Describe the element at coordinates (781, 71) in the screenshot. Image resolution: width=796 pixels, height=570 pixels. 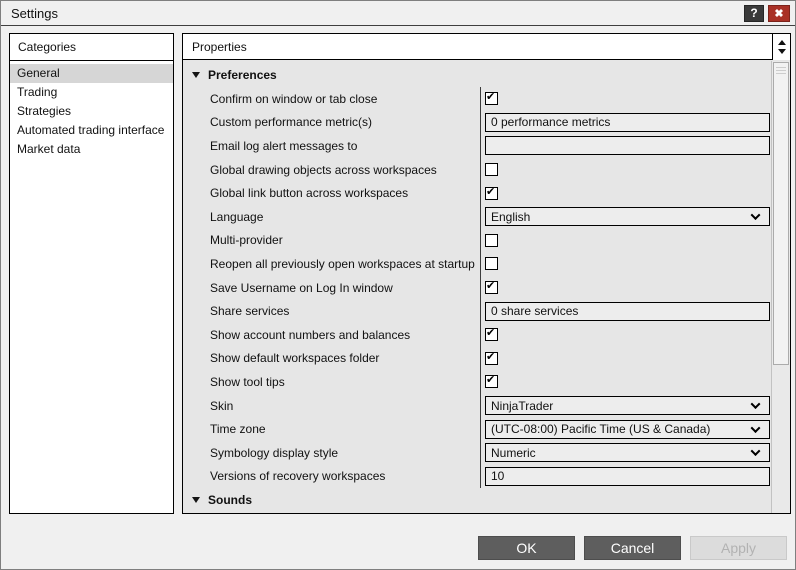
I see `thumb-grip` at that location.